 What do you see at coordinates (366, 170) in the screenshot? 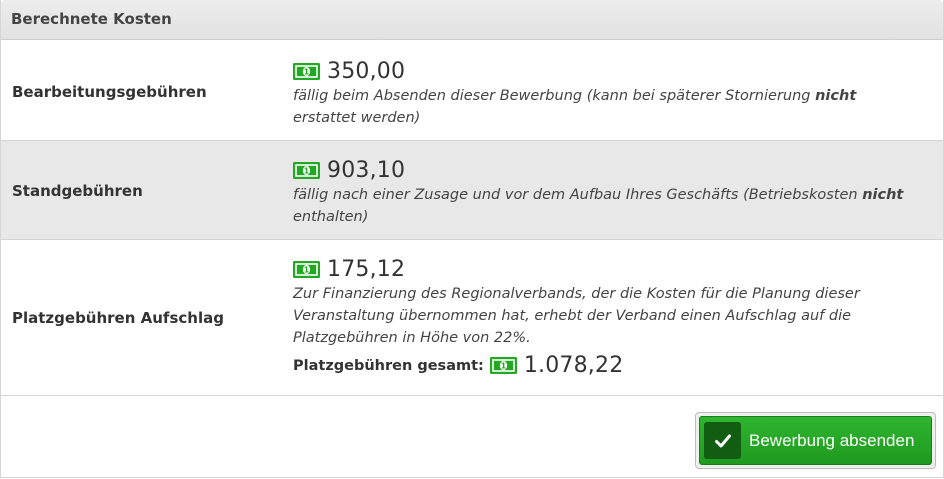
I see `amount-value: 903,10` at bounding box center [366, 170].